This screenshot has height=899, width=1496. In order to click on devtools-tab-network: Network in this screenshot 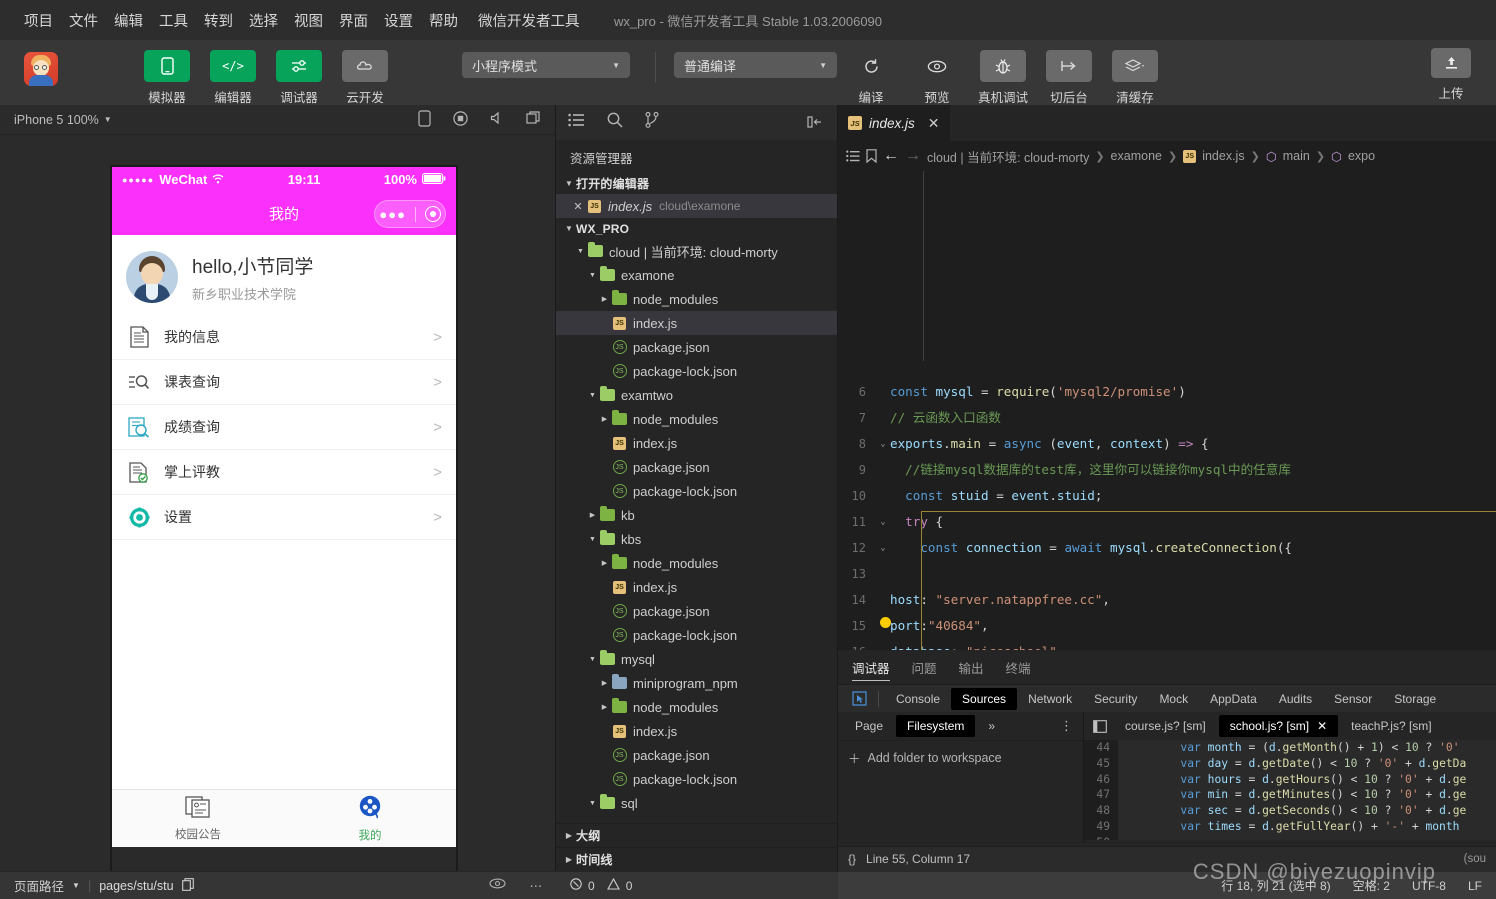, I will do `click(1050, 699)`.